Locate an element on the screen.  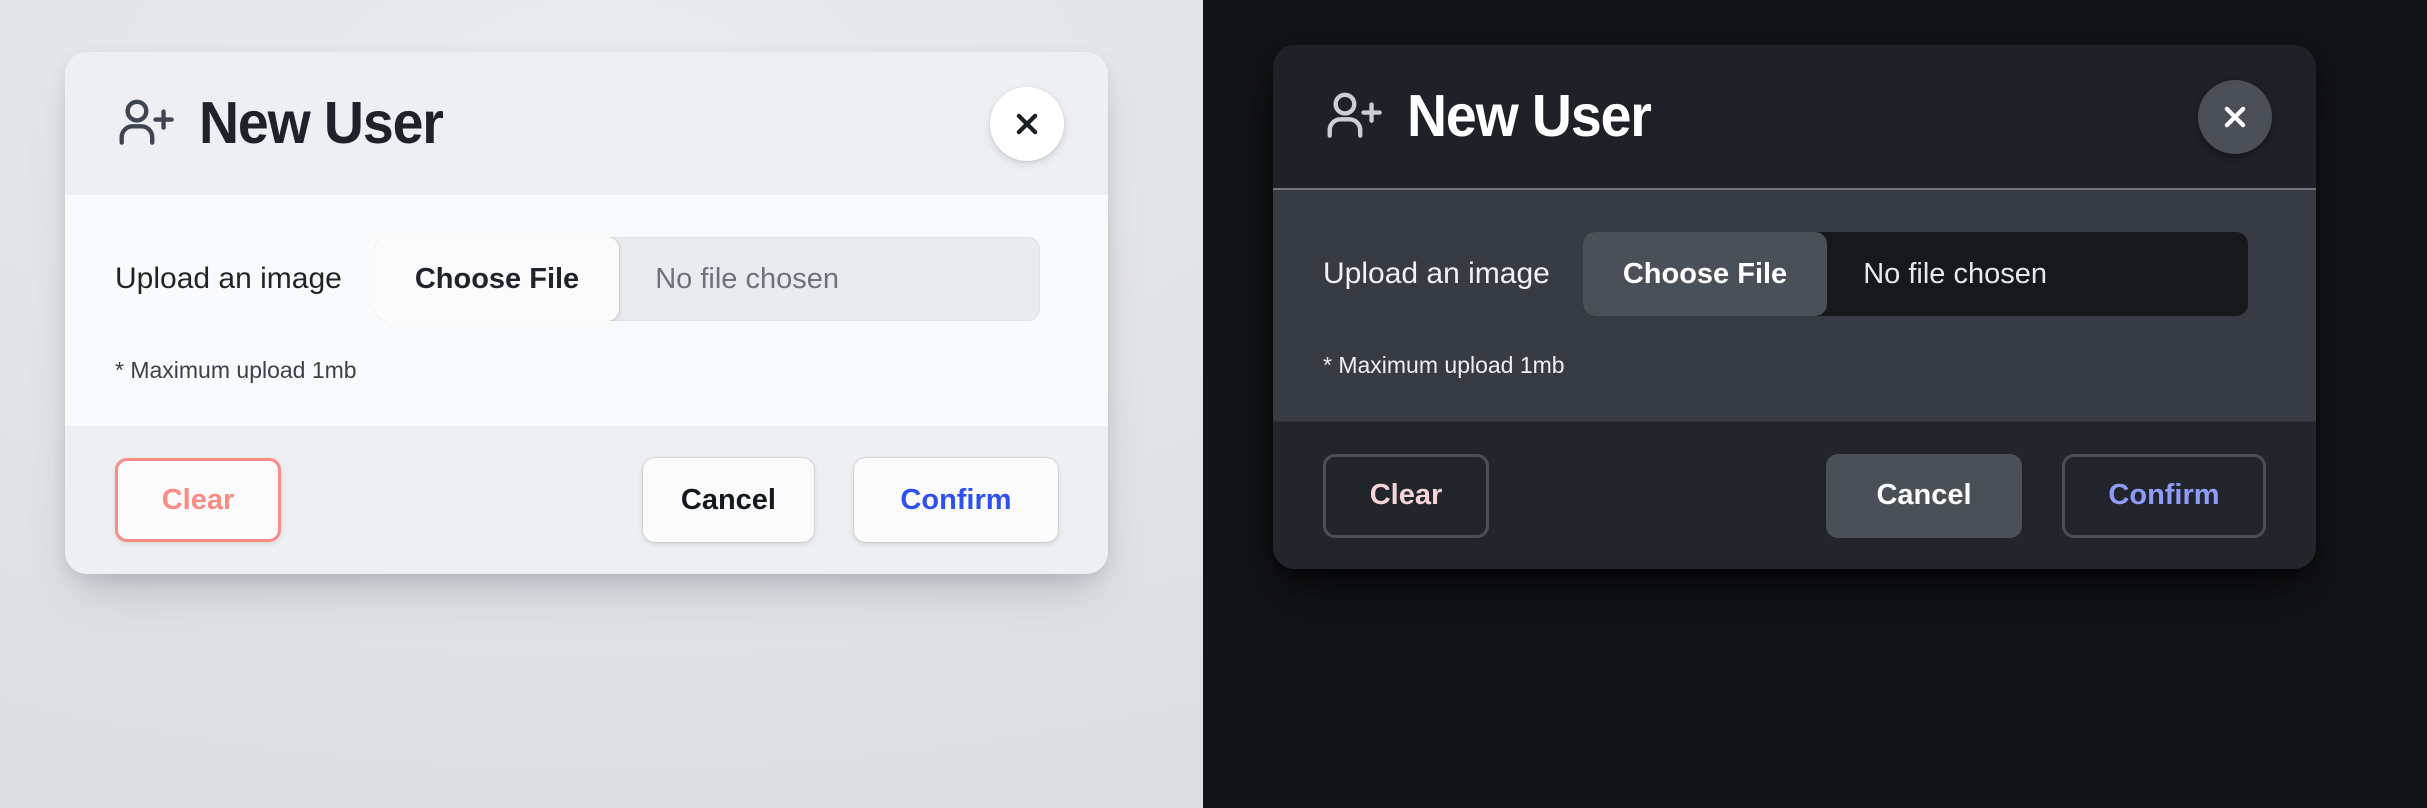
dialog-header-left-dark: New User is located at coordinates (1760, 117).